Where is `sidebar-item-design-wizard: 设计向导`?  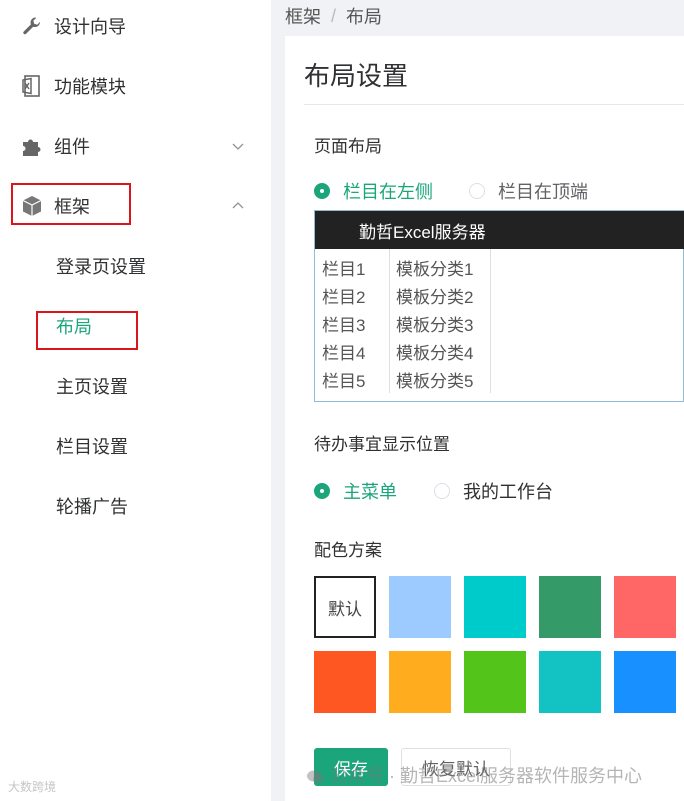 sidebar-item-design-wizard: 设计向导 is located at coordinates (135, 28).